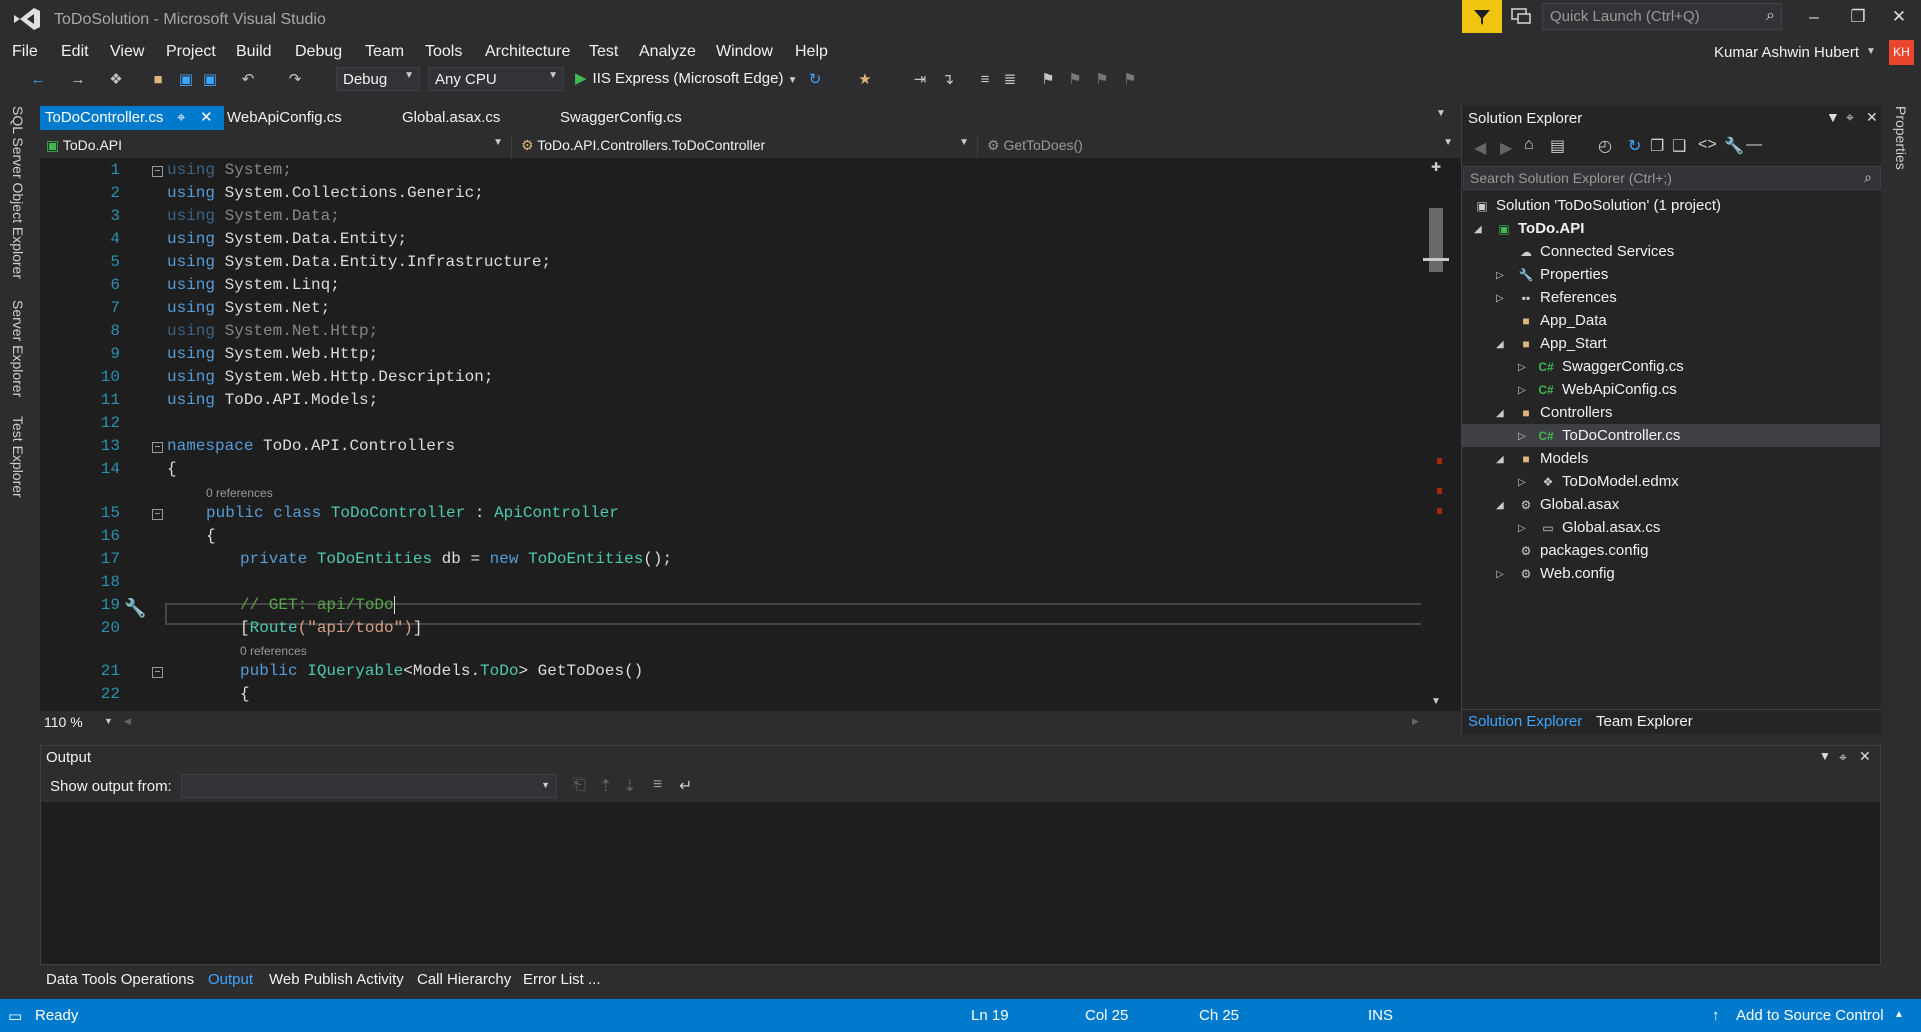  What do you see at coordinates (1899, 17) in the screenshot?
I see `close-button: ✕` at bounding box center [1899, 17].